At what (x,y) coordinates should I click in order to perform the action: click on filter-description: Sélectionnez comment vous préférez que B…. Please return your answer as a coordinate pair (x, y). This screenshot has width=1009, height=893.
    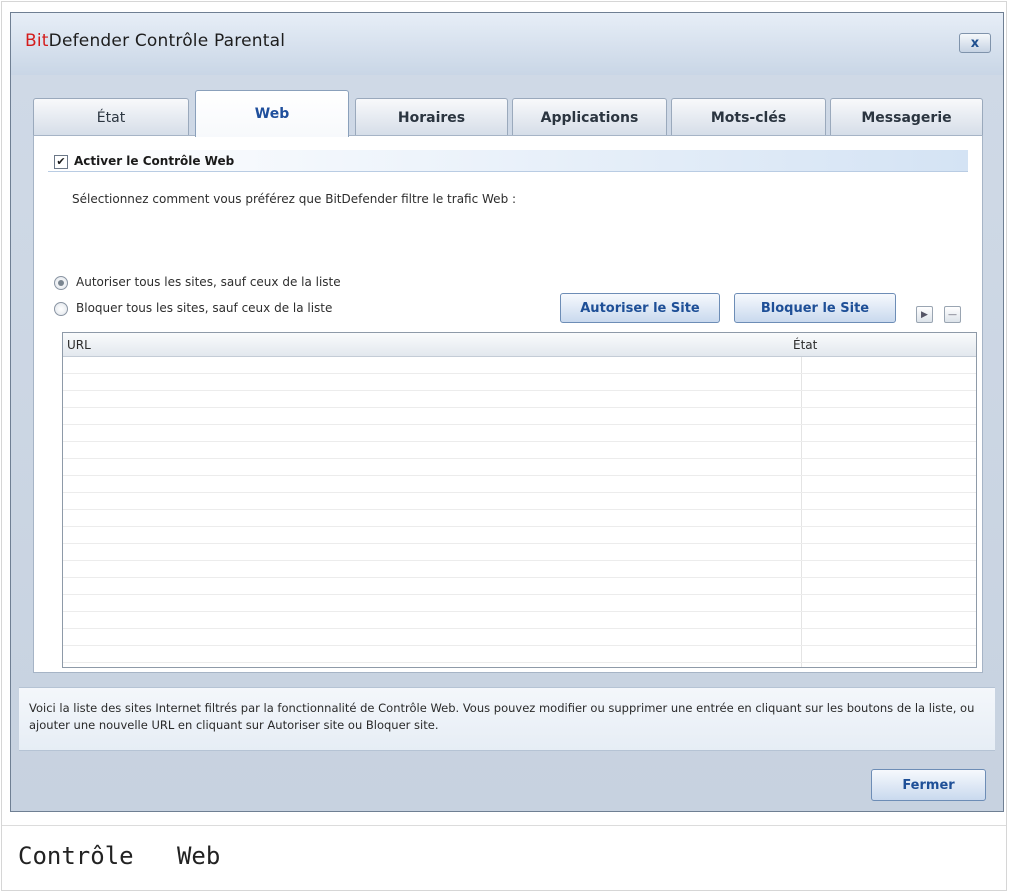
    Looking at the image, I should click on (294, 199).